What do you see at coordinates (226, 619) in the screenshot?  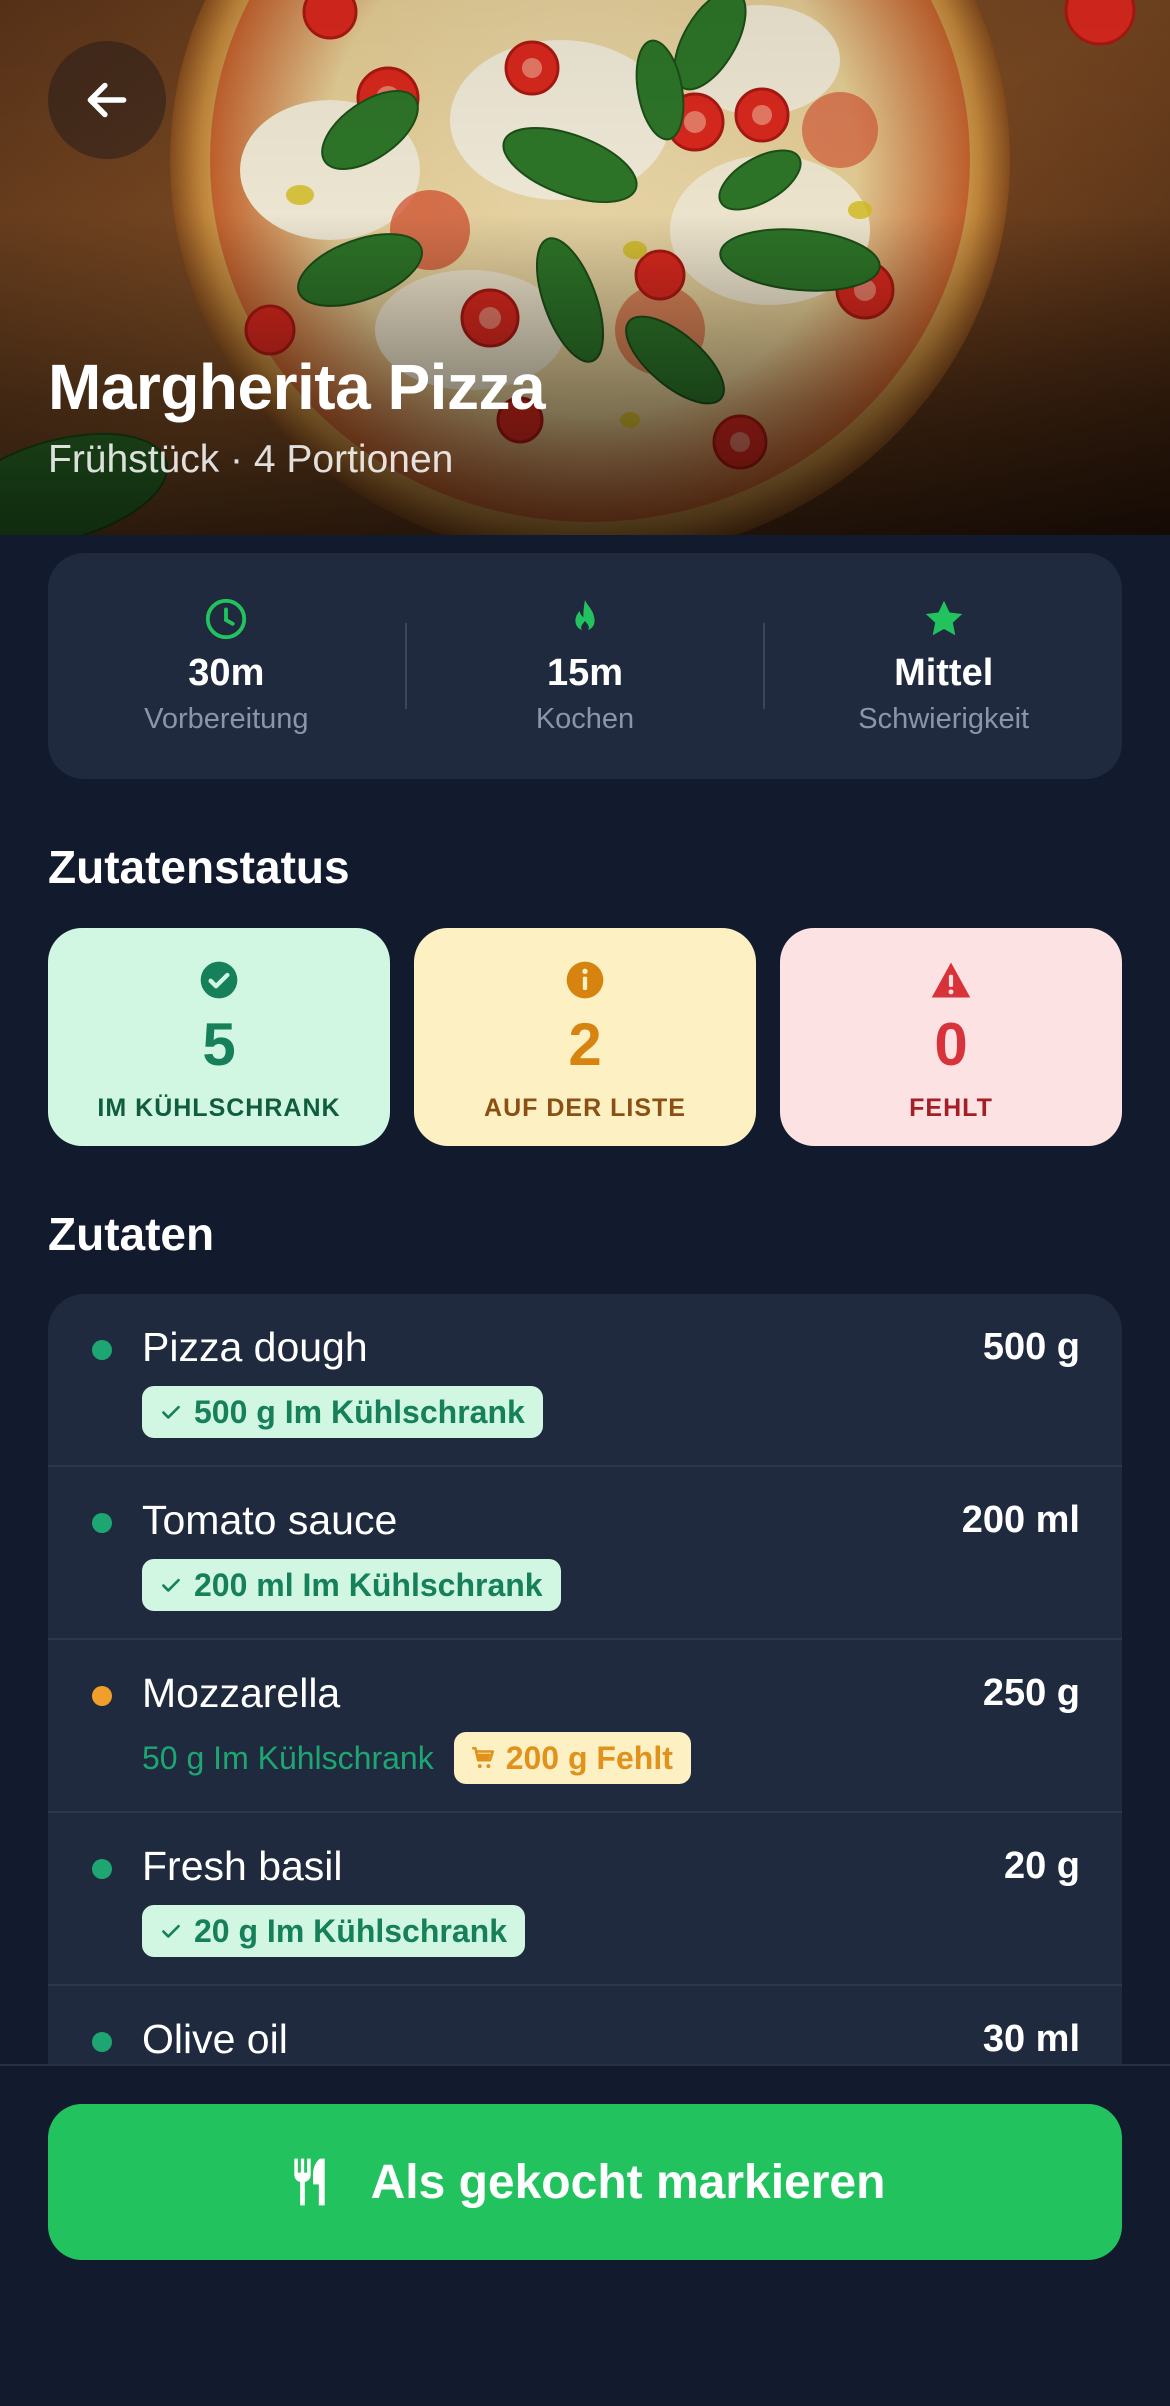 I see `clock-icon` at bounding box center [226, 619].